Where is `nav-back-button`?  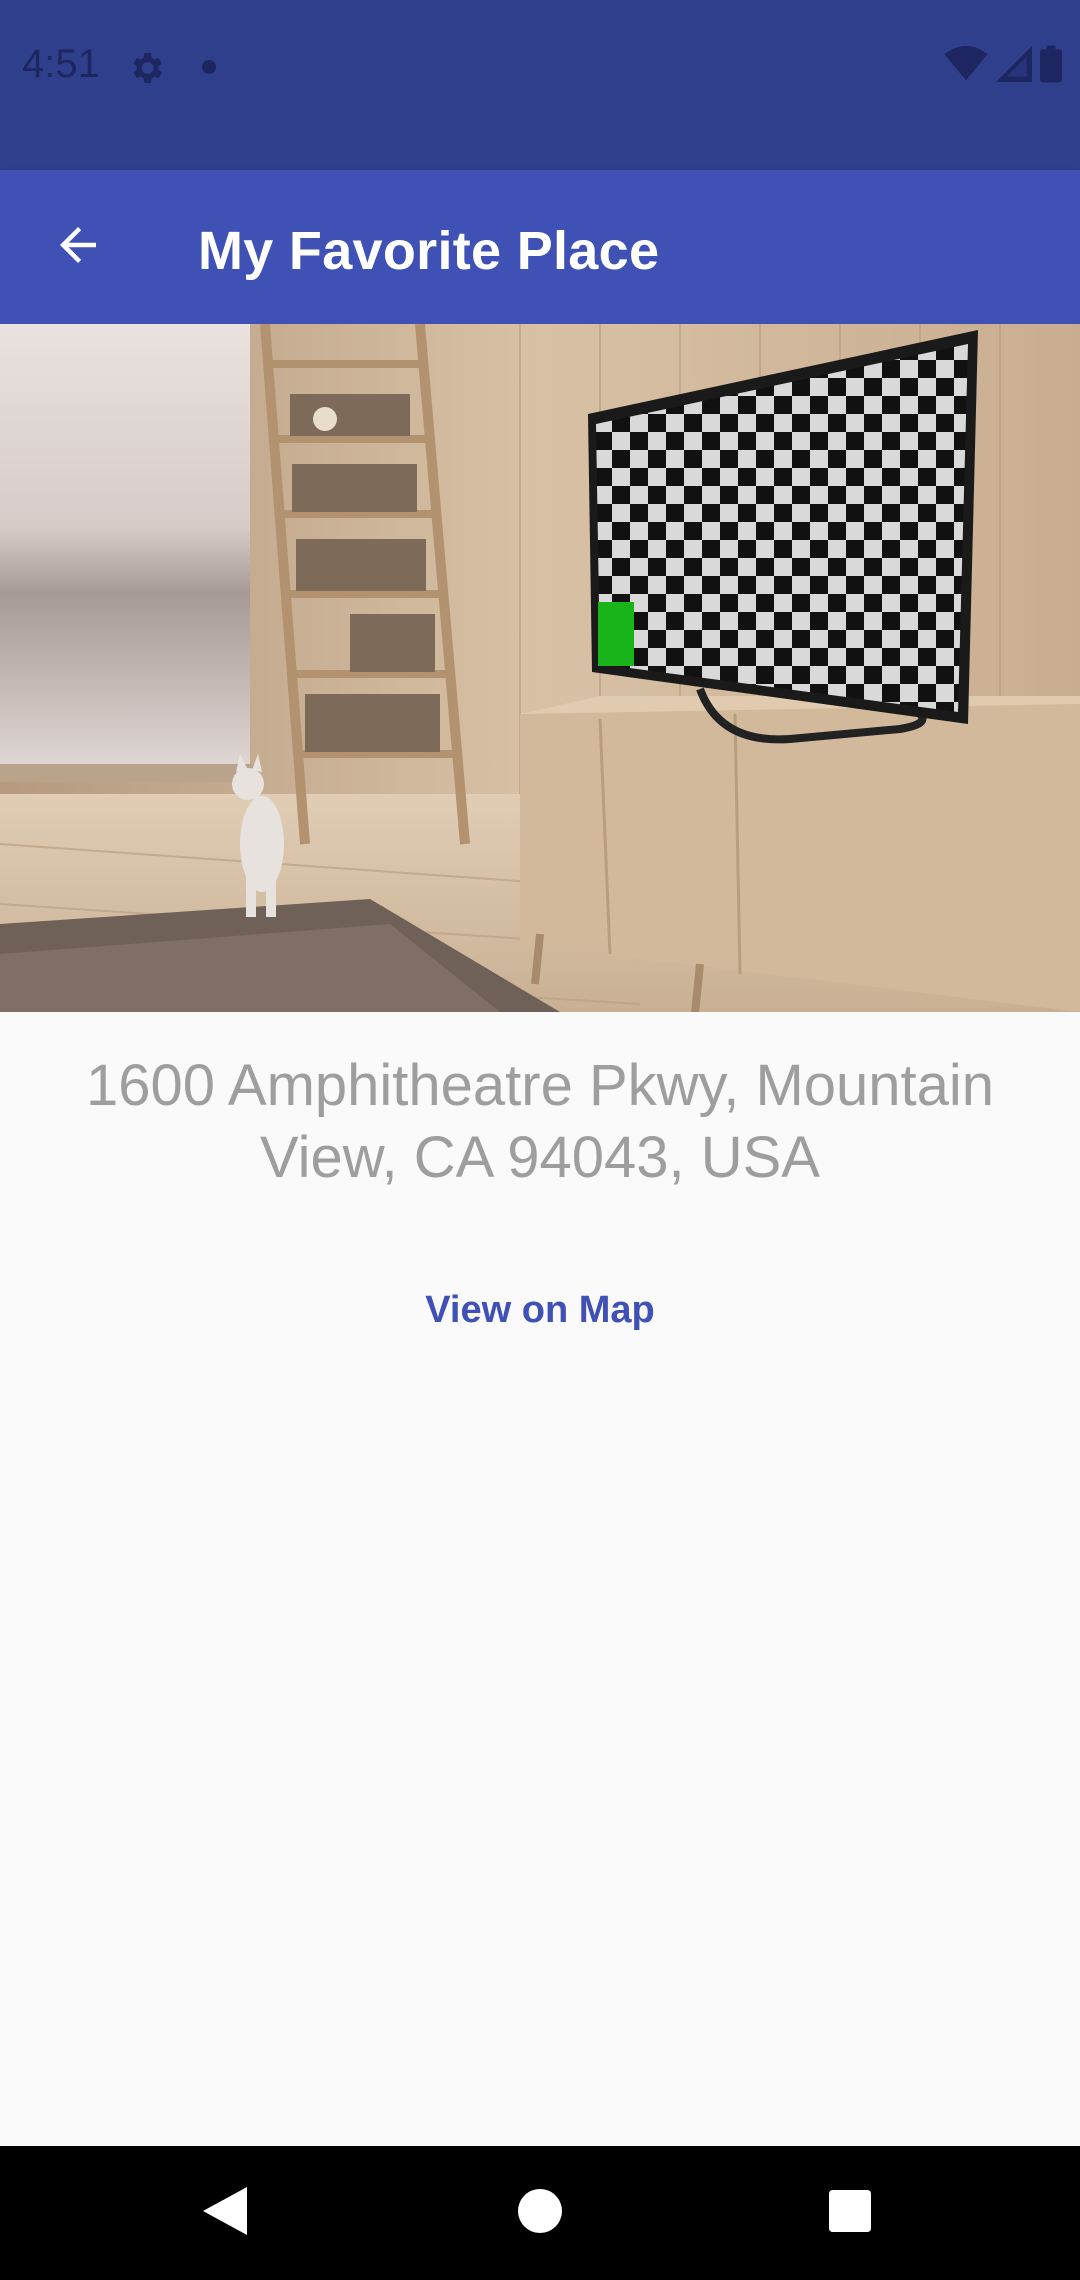
nav-back-button is located at coordinates (225, 2213).